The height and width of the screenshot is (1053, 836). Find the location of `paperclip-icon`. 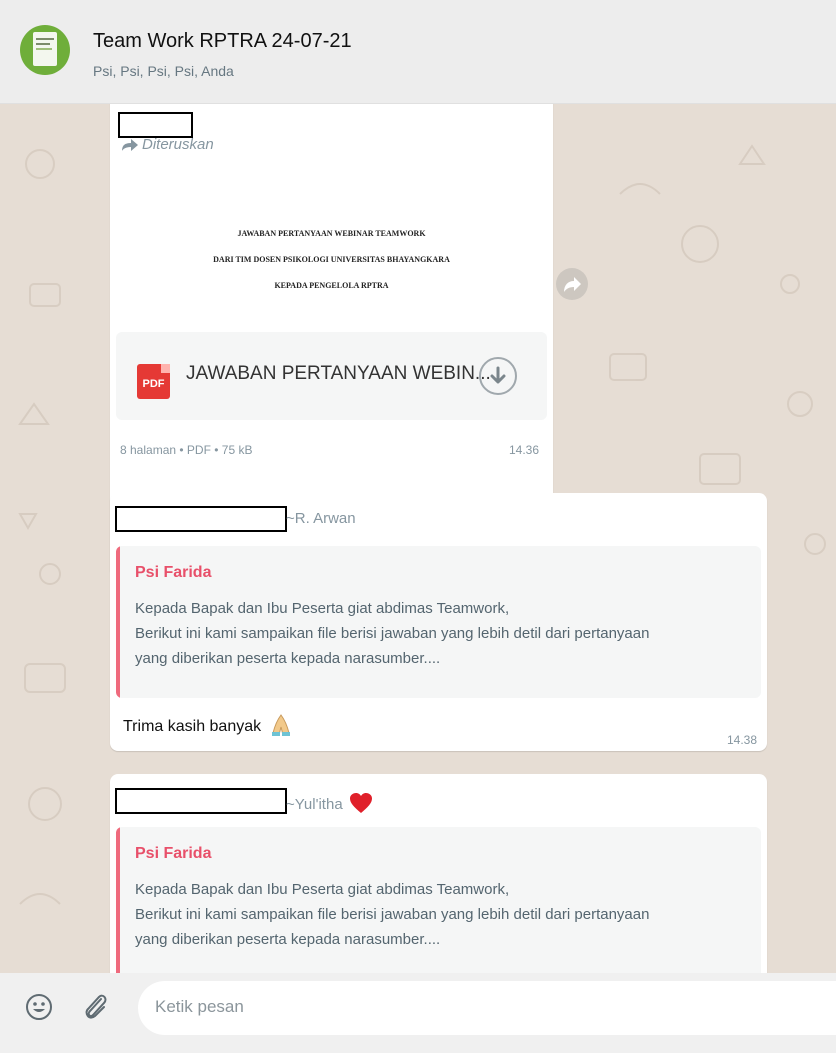

paperclip-icon is located at coordinates (96, 1006).